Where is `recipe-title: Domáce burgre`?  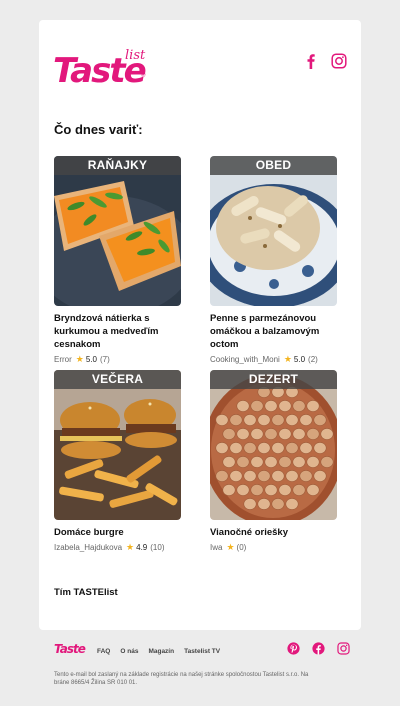
recipe-title: Domáce burgre is located at coordinates (117, 532).